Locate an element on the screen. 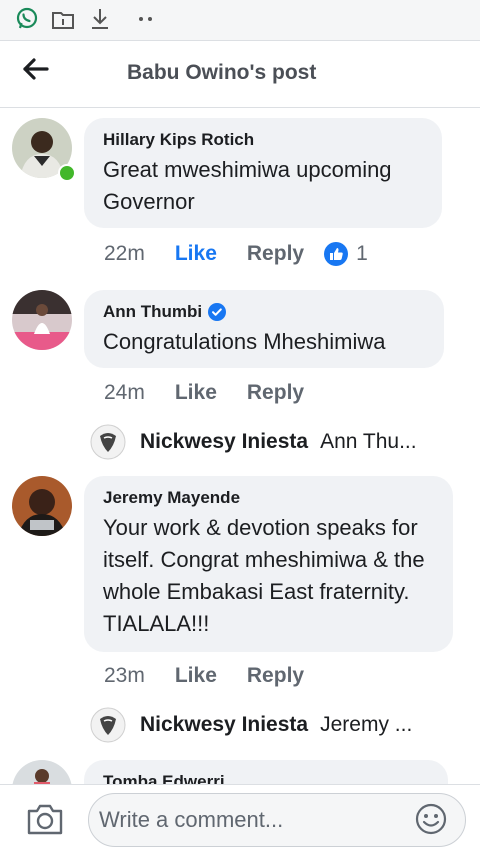 This screenshot has height=854, width=480. comment-composer is located at coordinates (240, 819).